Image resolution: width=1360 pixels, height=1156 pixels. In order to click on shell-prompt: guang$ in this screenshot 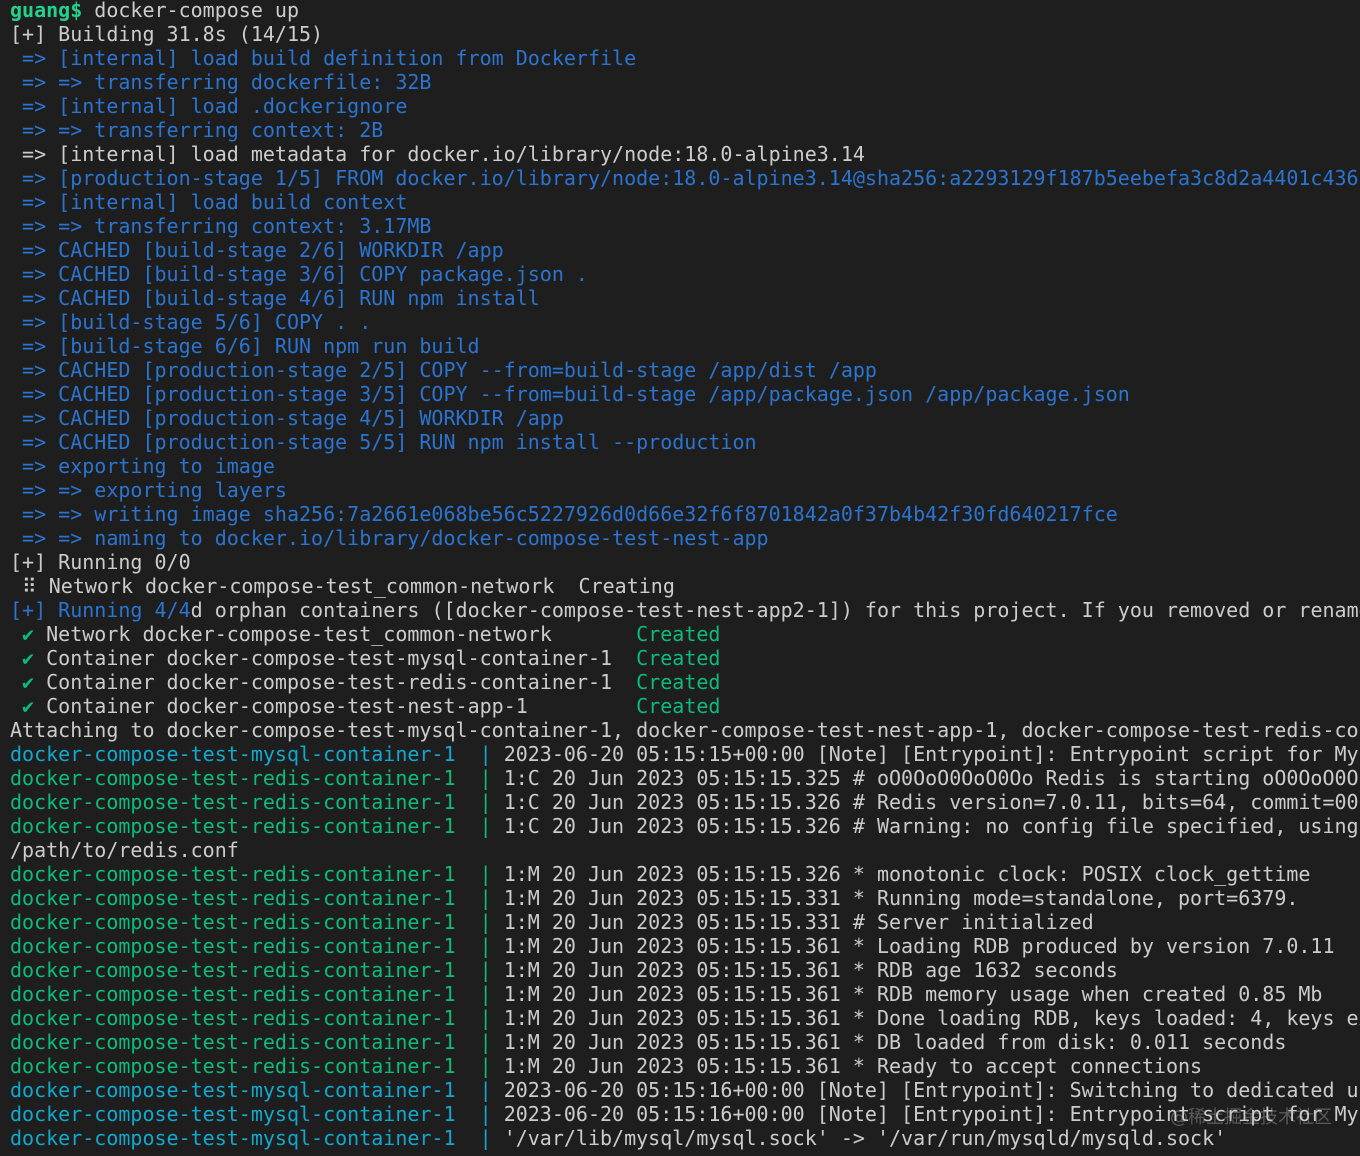, I will do `click(46, 11)`.